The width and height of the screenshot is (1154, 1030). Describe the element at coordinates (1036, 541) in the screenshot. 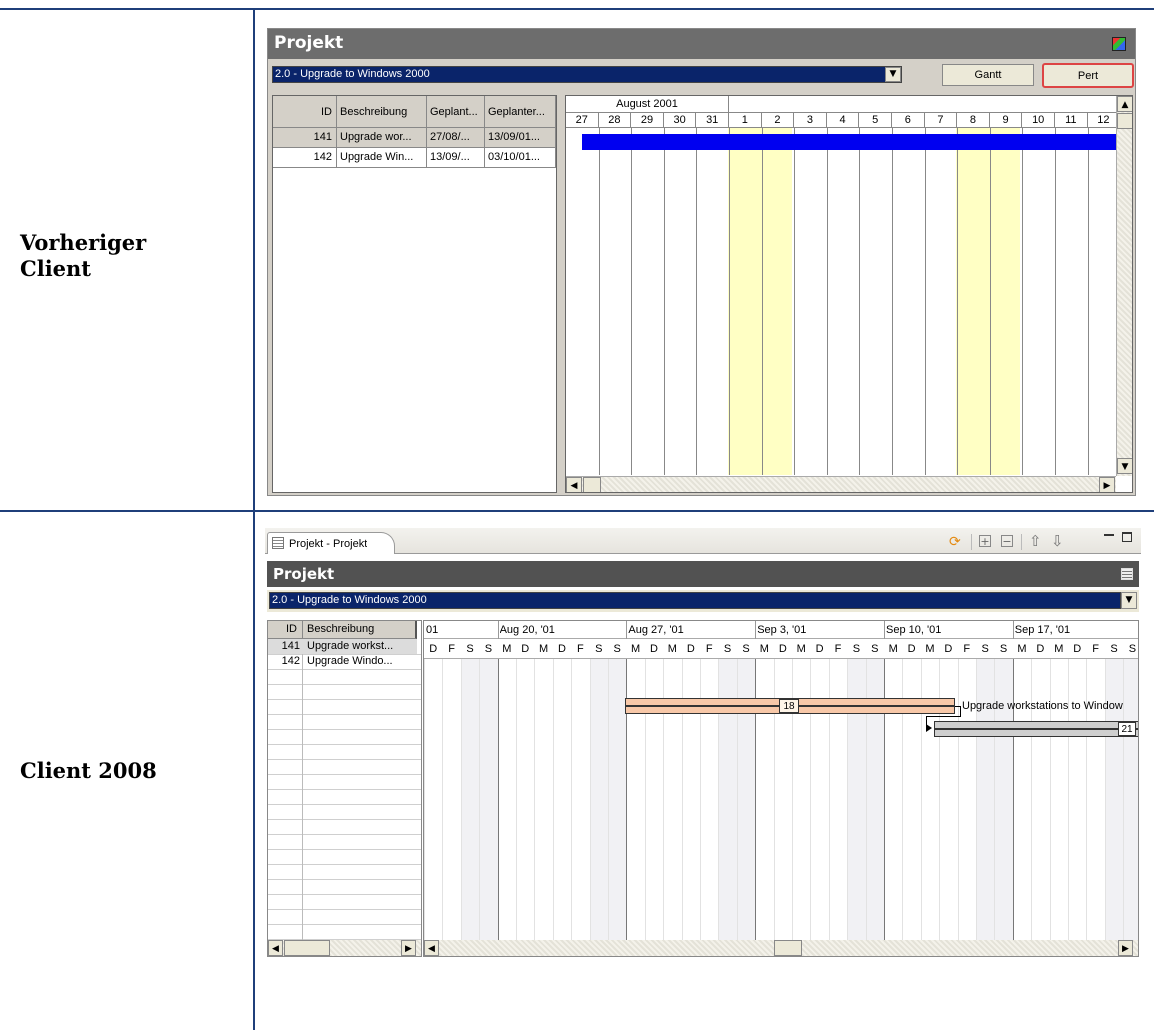

I see `move-up-icon: ⇧` at that location.